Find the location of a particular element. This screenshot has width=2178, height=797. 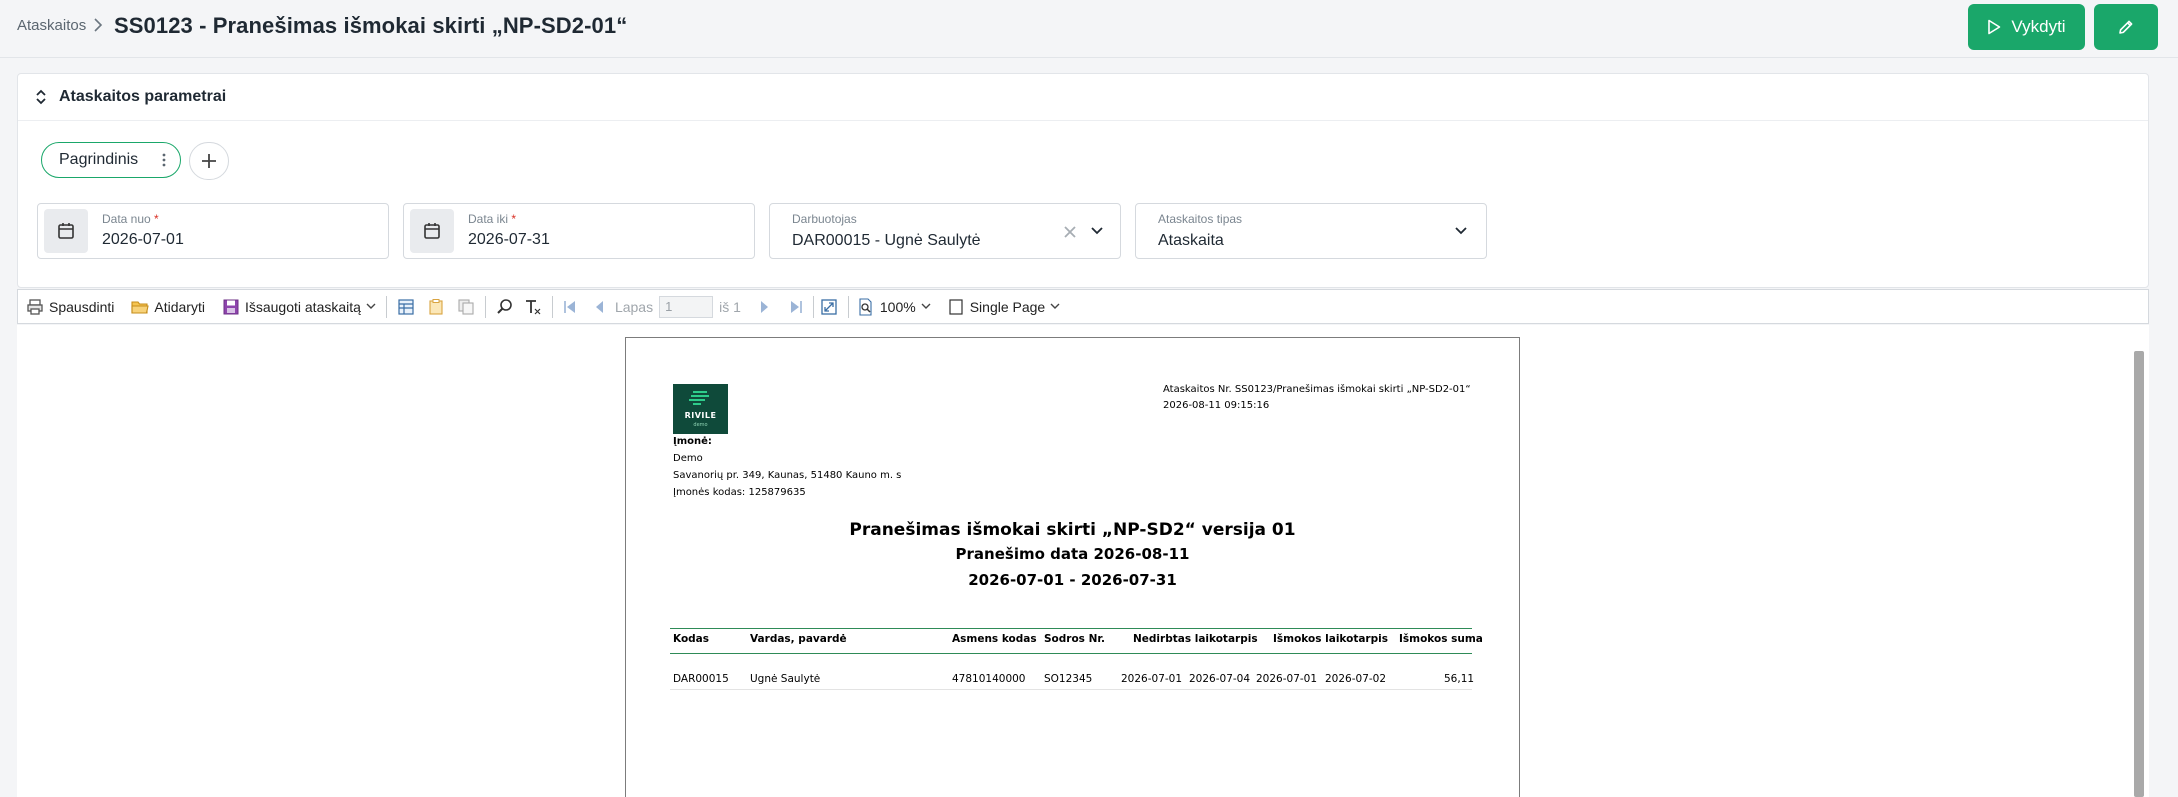

date-to-label-text: Data iki is located at coordinates (488, 219).